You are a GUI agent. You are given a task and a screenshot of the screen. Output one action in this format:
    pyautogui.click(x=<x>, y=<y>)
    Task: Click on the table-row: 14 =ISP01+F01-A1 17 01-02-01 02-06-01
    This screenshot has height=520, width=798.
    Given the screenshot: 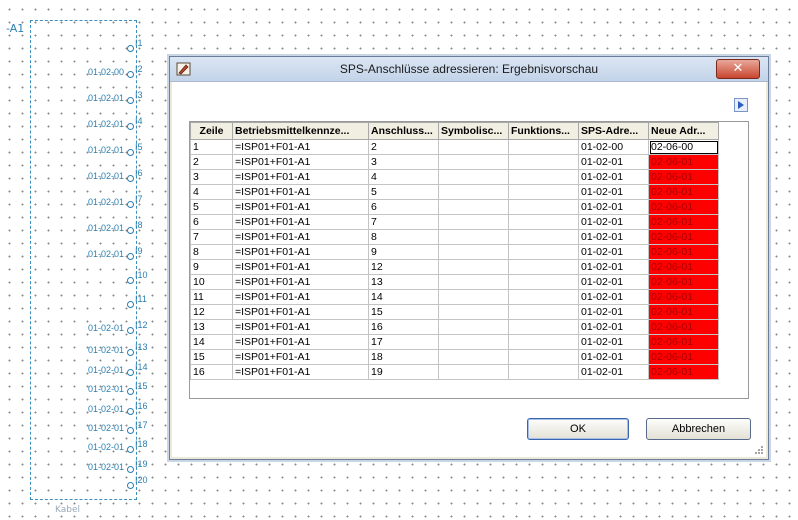 What is the action you would take?
    pyautogui.click(x=454, y=342)
    